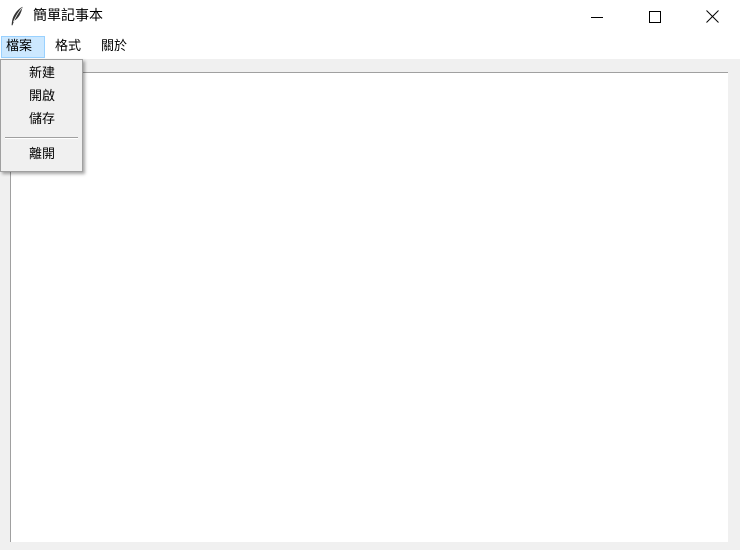 The width and height of the screenshot is (740, 550). Describe the element at coordinates (370, 16) in the screenshot. I see `title-bar: 簡單記事本` at that location.